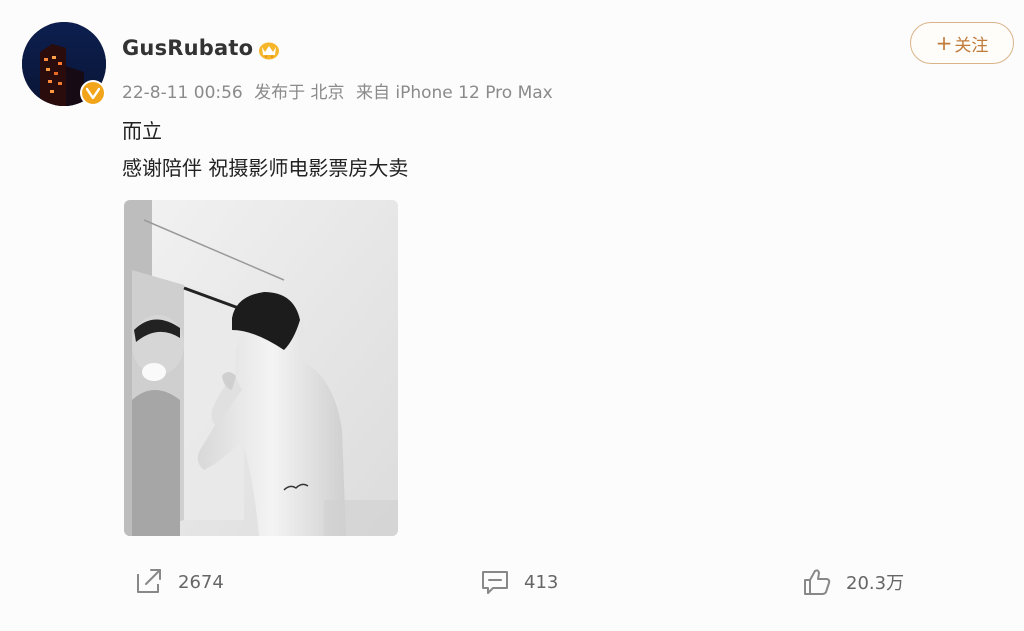 This screenshot has width=1024, height=631. I want to click on vip-crown-icon, so click(269, 51).